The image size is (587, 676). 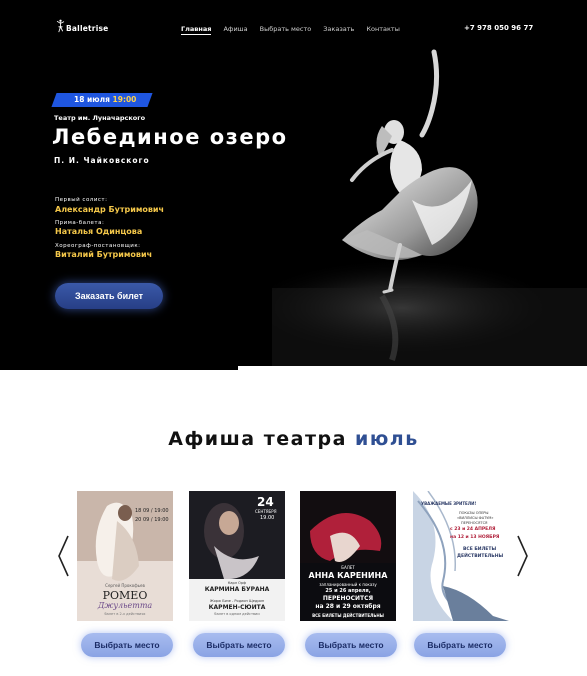 I want to click on poster-2-composer: Карл Орф, so click(x=237, y=583).